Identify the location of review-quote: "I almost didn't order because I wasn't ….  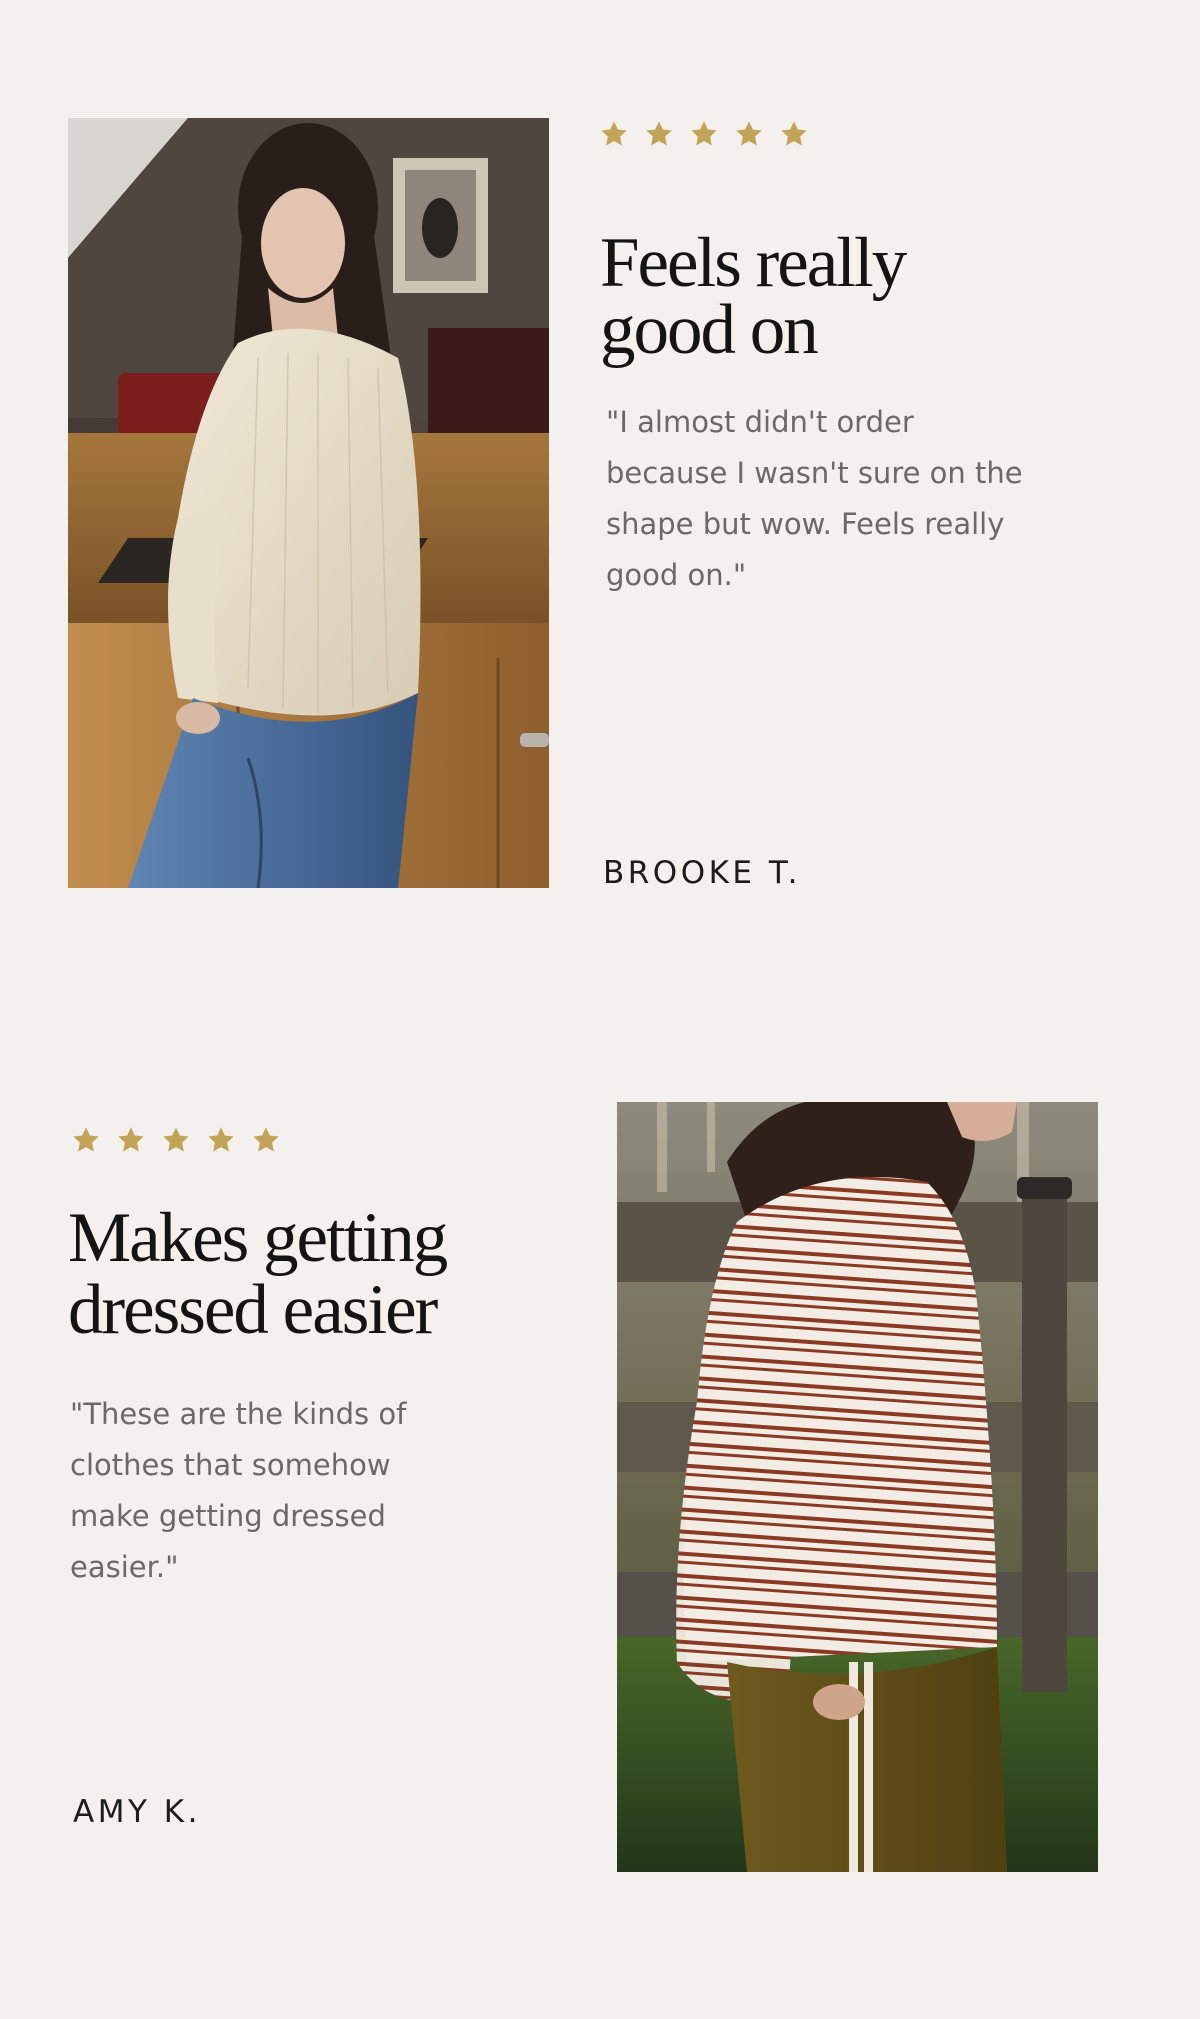
(814, 498).